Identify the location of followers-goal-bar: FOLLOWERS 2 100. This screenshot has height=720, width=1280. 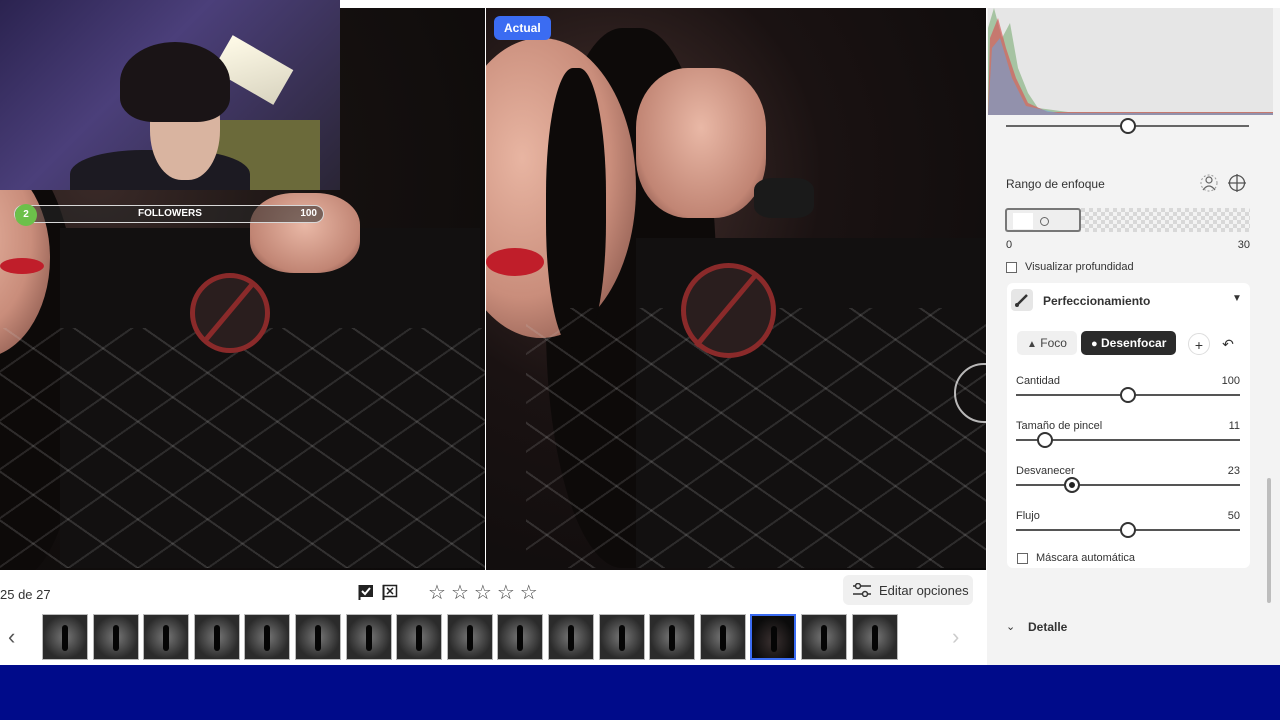
(169, 215).